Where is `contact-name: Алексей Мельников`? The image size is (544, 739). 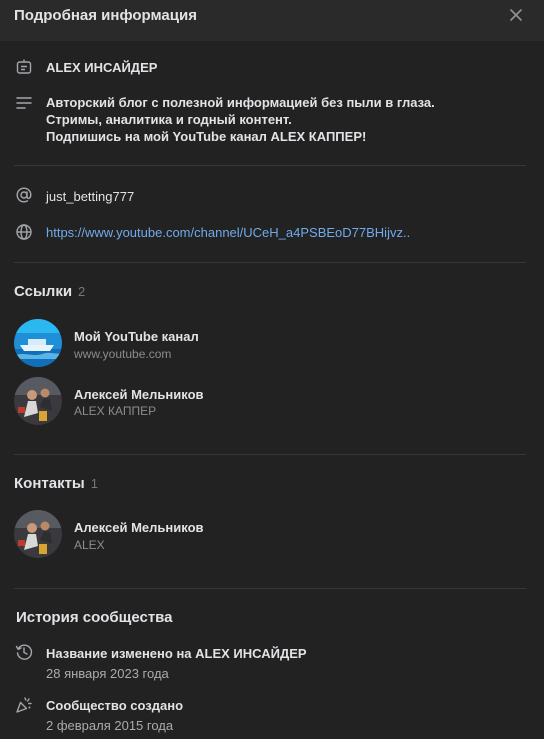 contact-name: Алексей Мельников is located at coordinates (139, 527).